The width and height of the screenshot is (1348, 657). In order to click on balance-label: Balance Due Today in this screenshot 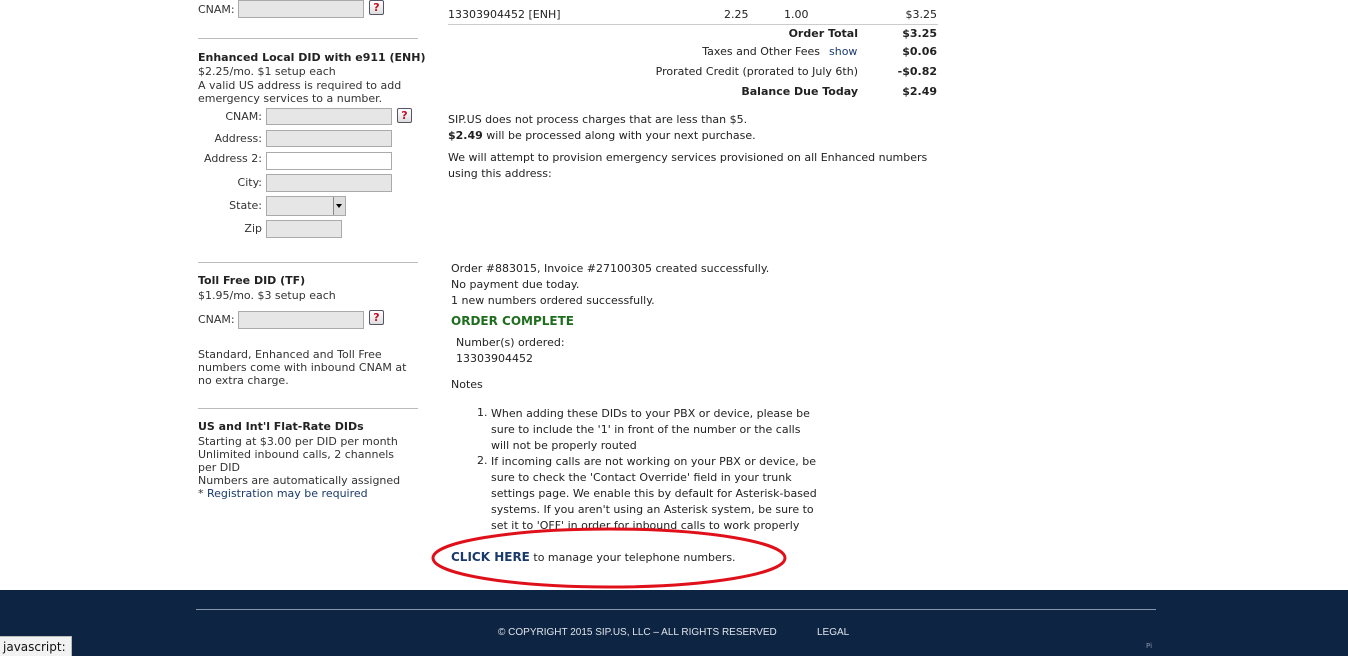, I will do `click(799, 91)`.